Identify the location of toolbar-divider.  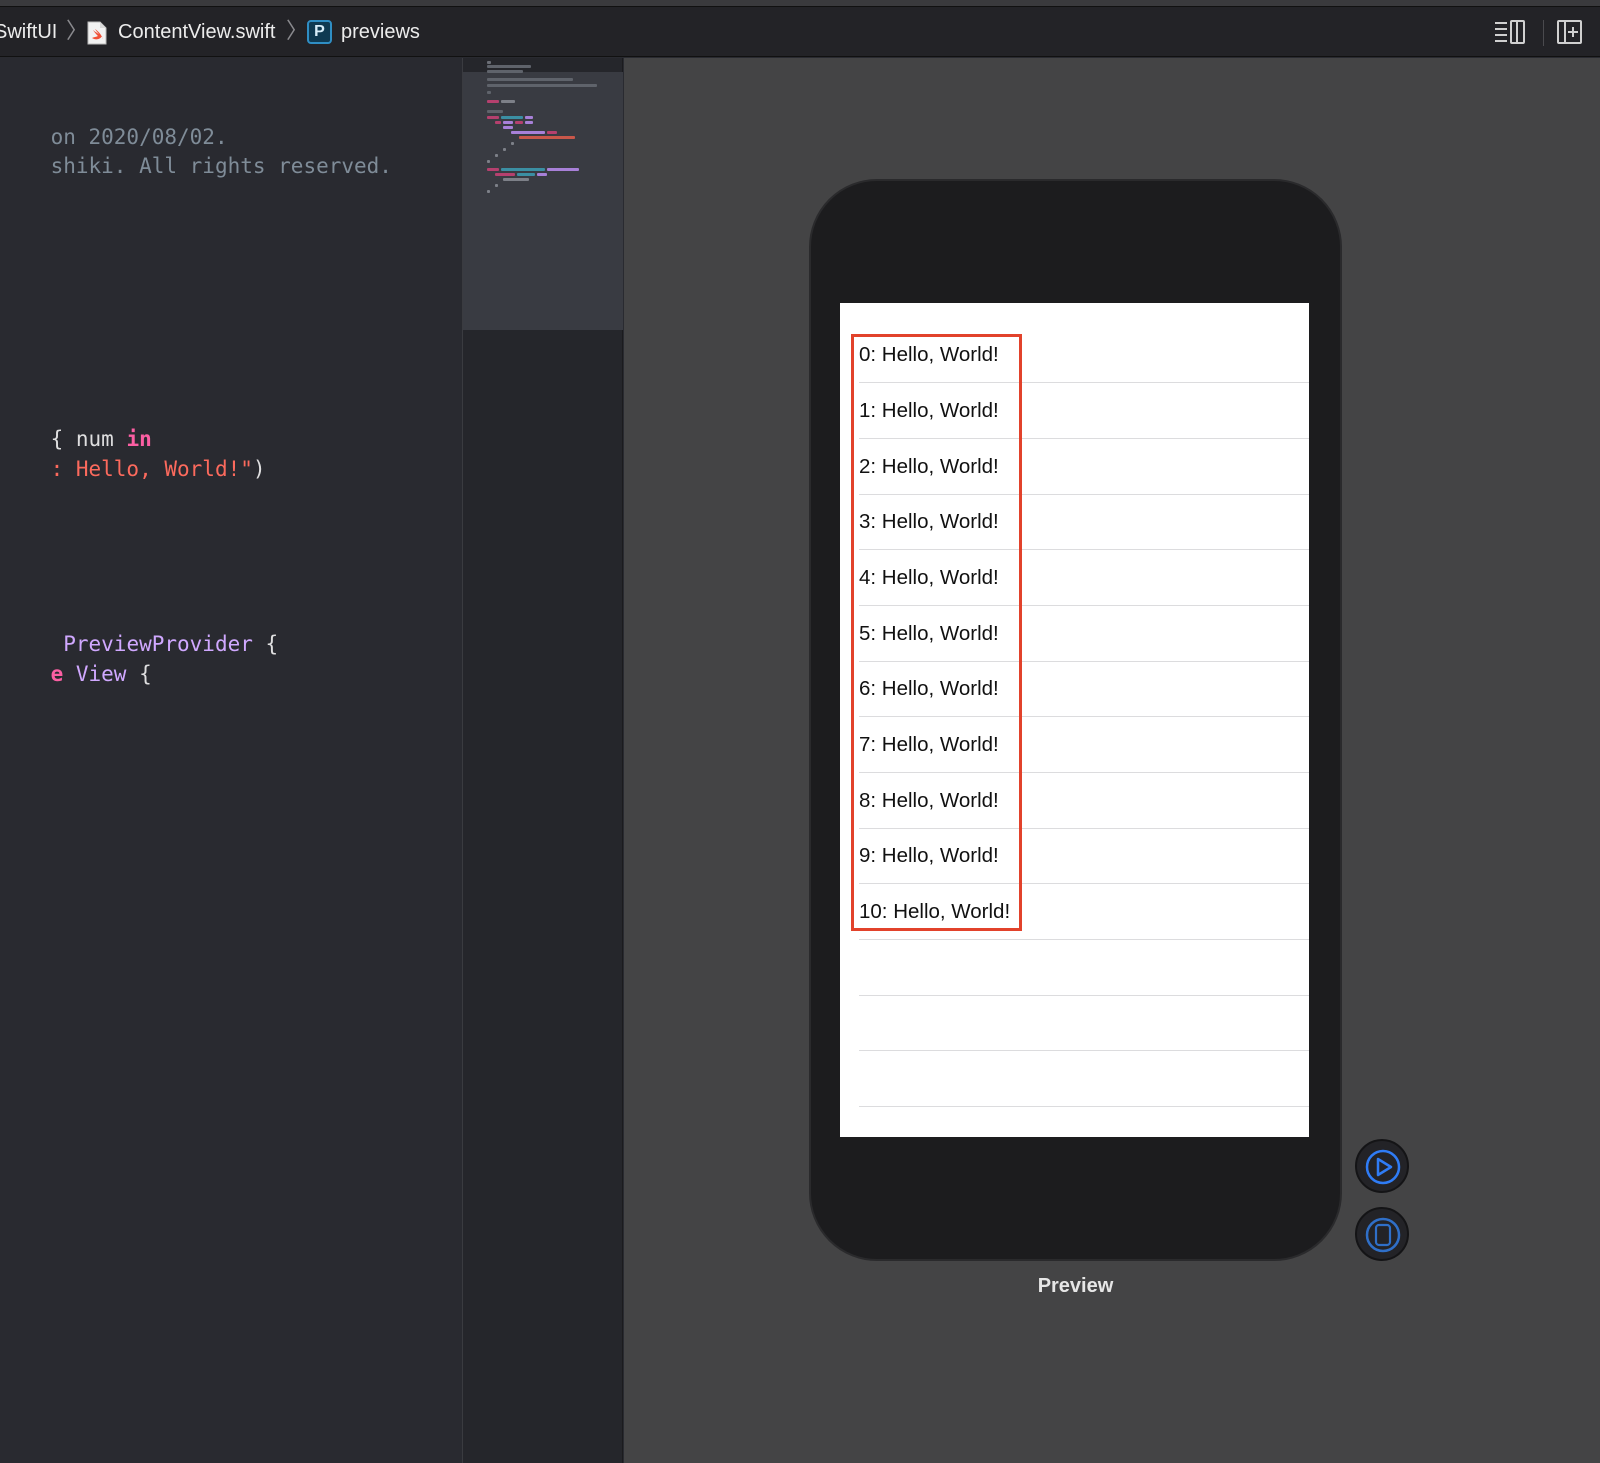
(1543, 33).